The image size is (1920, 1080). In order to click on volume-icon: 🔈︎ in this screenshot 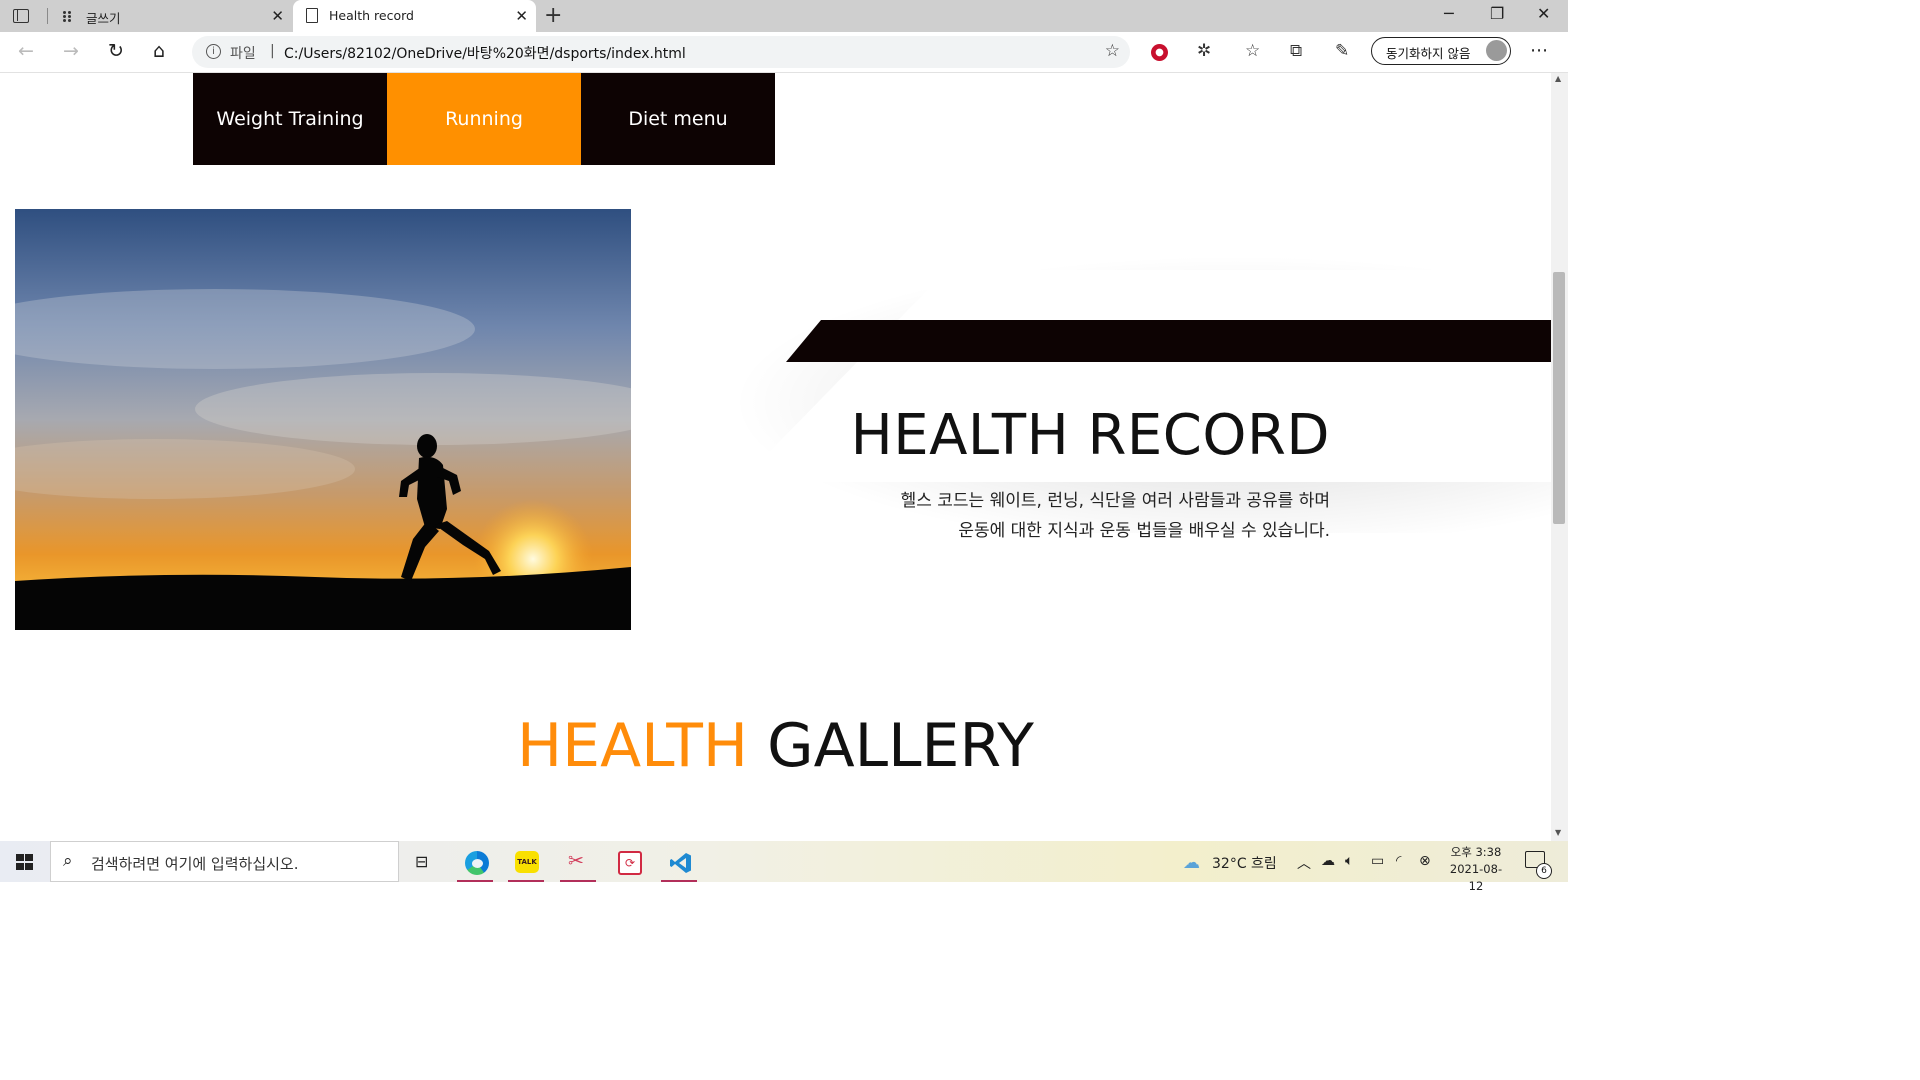, I will do `click(1349, 861)`.